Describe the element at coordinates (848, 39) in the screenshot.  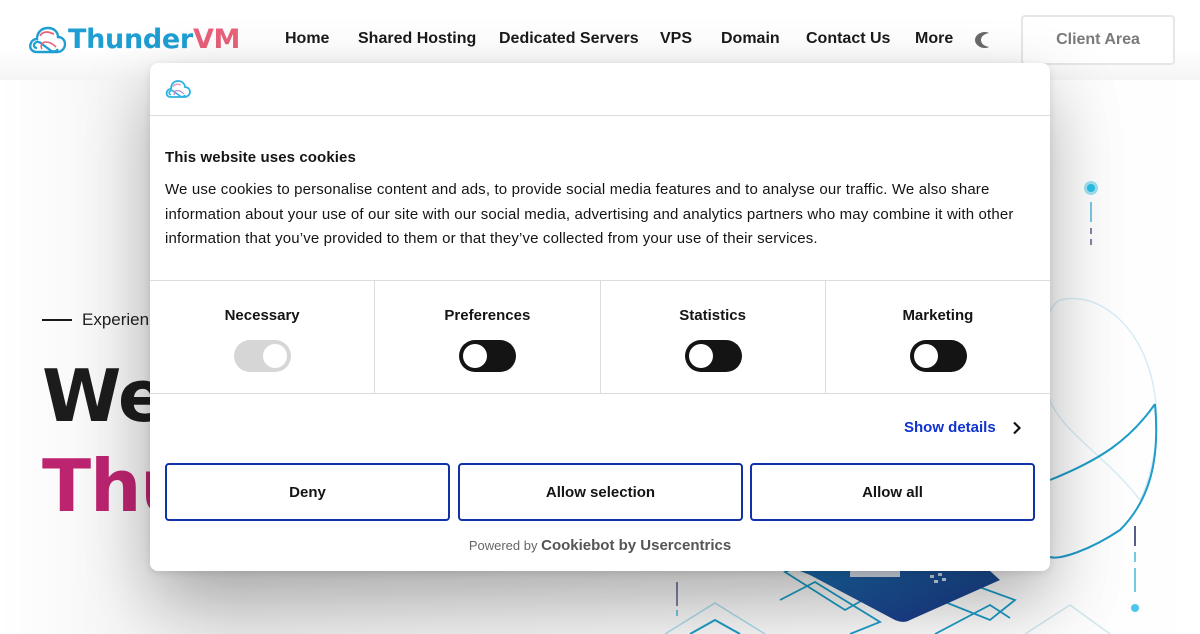
I see `nav-contact-us: Contact Us` at that location.